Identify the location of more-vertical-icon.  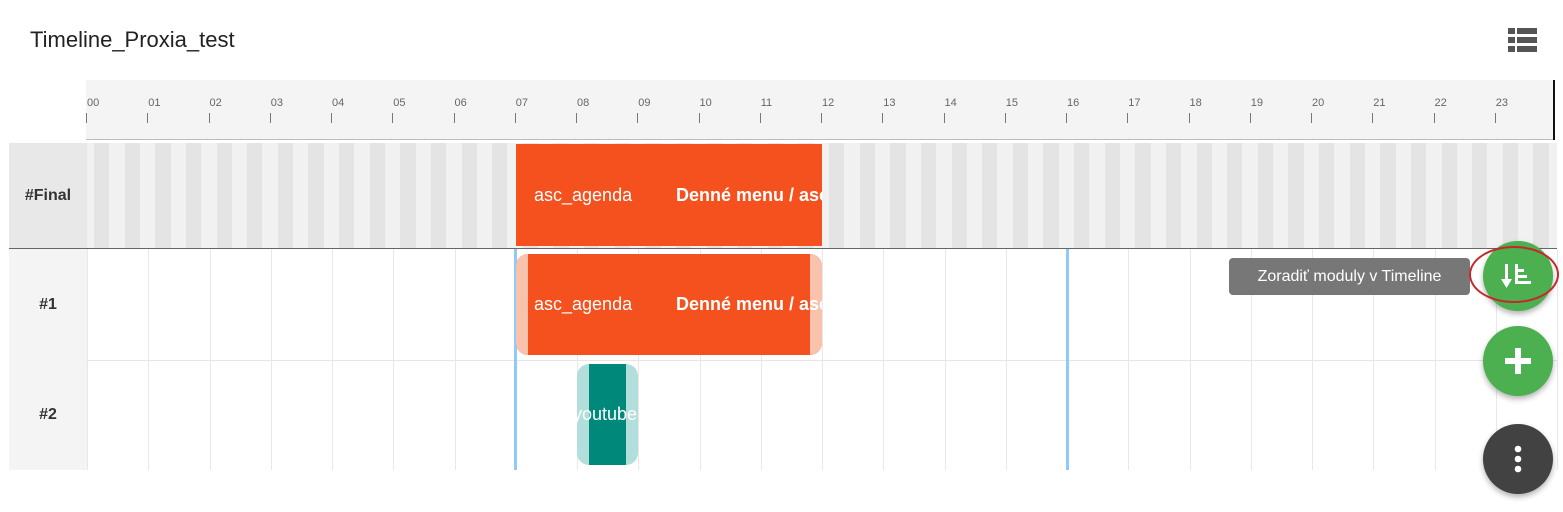
(1518, 459).